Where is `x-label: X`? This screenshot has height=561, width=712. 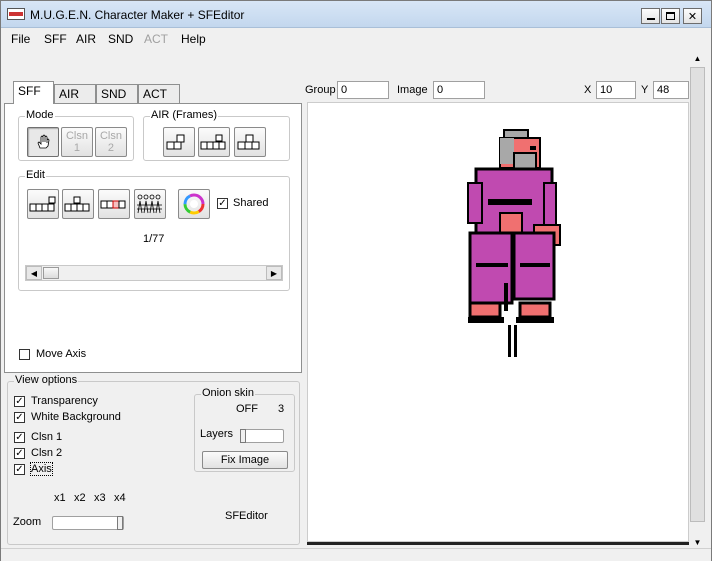
x-label: X is located at coordinates (588, 90).